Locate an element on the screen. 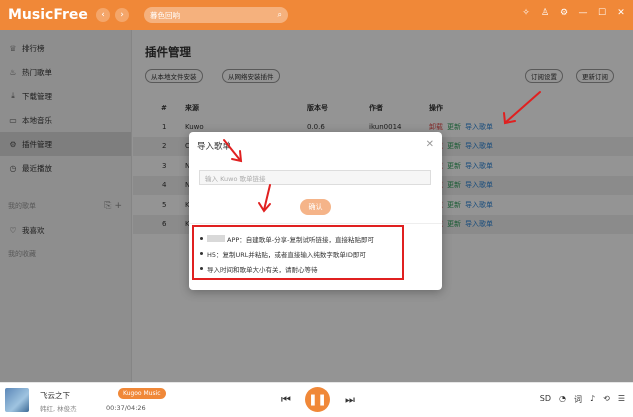  speed-icon: ◔ is located at coordinates (562, 399).